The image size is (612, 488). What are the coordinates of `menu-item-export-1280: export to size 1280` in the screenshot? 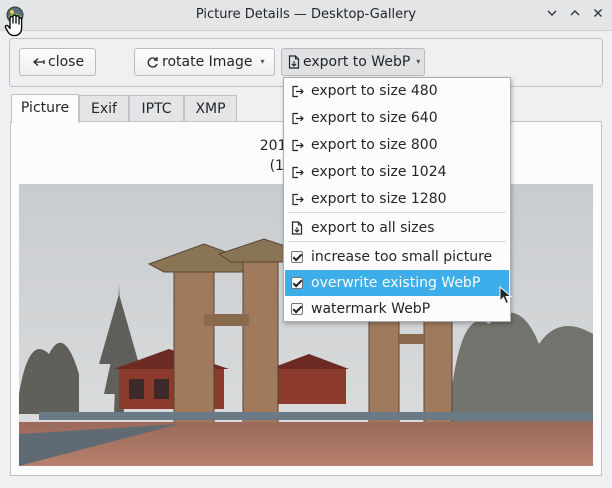 It's located at (397, 199).